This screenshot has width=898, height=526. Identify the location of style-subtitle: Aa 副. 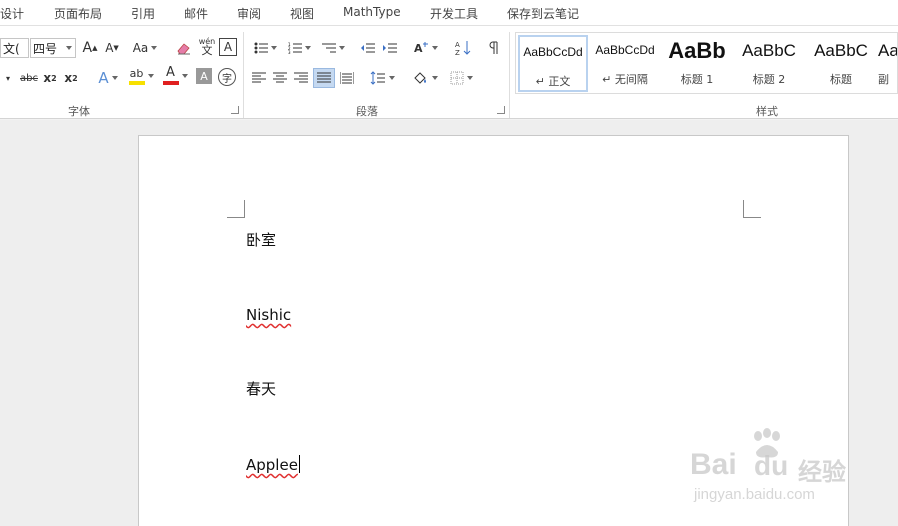
(887, 63).